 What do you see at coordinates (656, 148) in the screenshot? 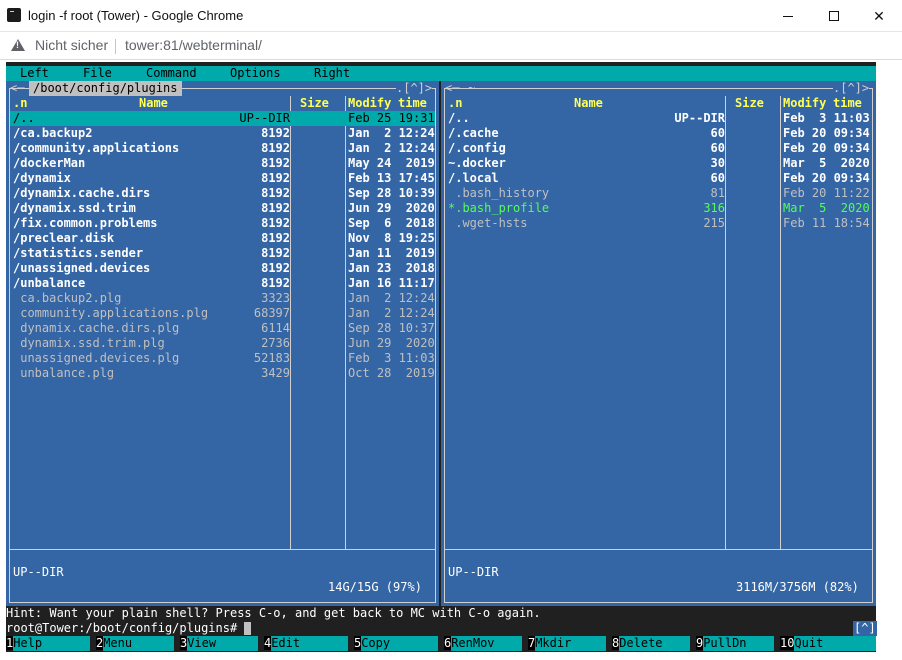
I see `right-file-row: /.config 60 Feb 20 09:34` at bounding box center [656, 148].